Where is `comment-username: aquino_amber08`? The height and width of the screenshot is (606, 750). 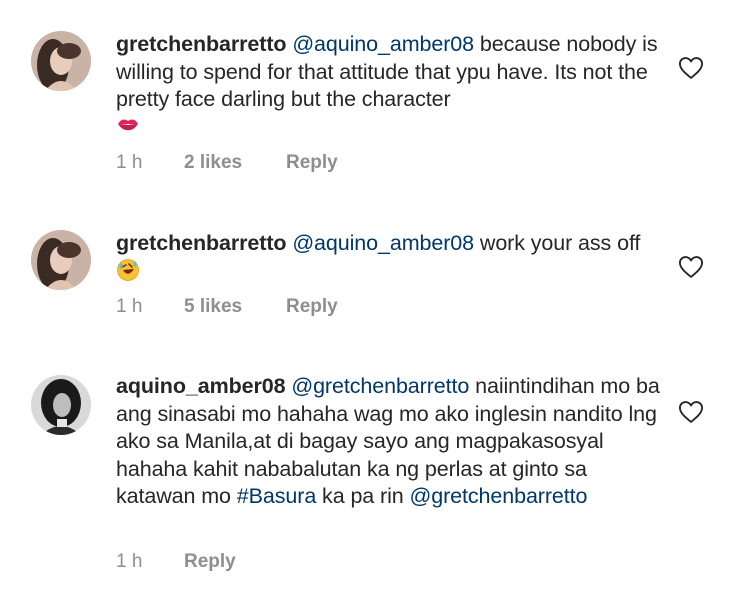 comment-username: aquino_amber08 is located at coordinates (201, 386).